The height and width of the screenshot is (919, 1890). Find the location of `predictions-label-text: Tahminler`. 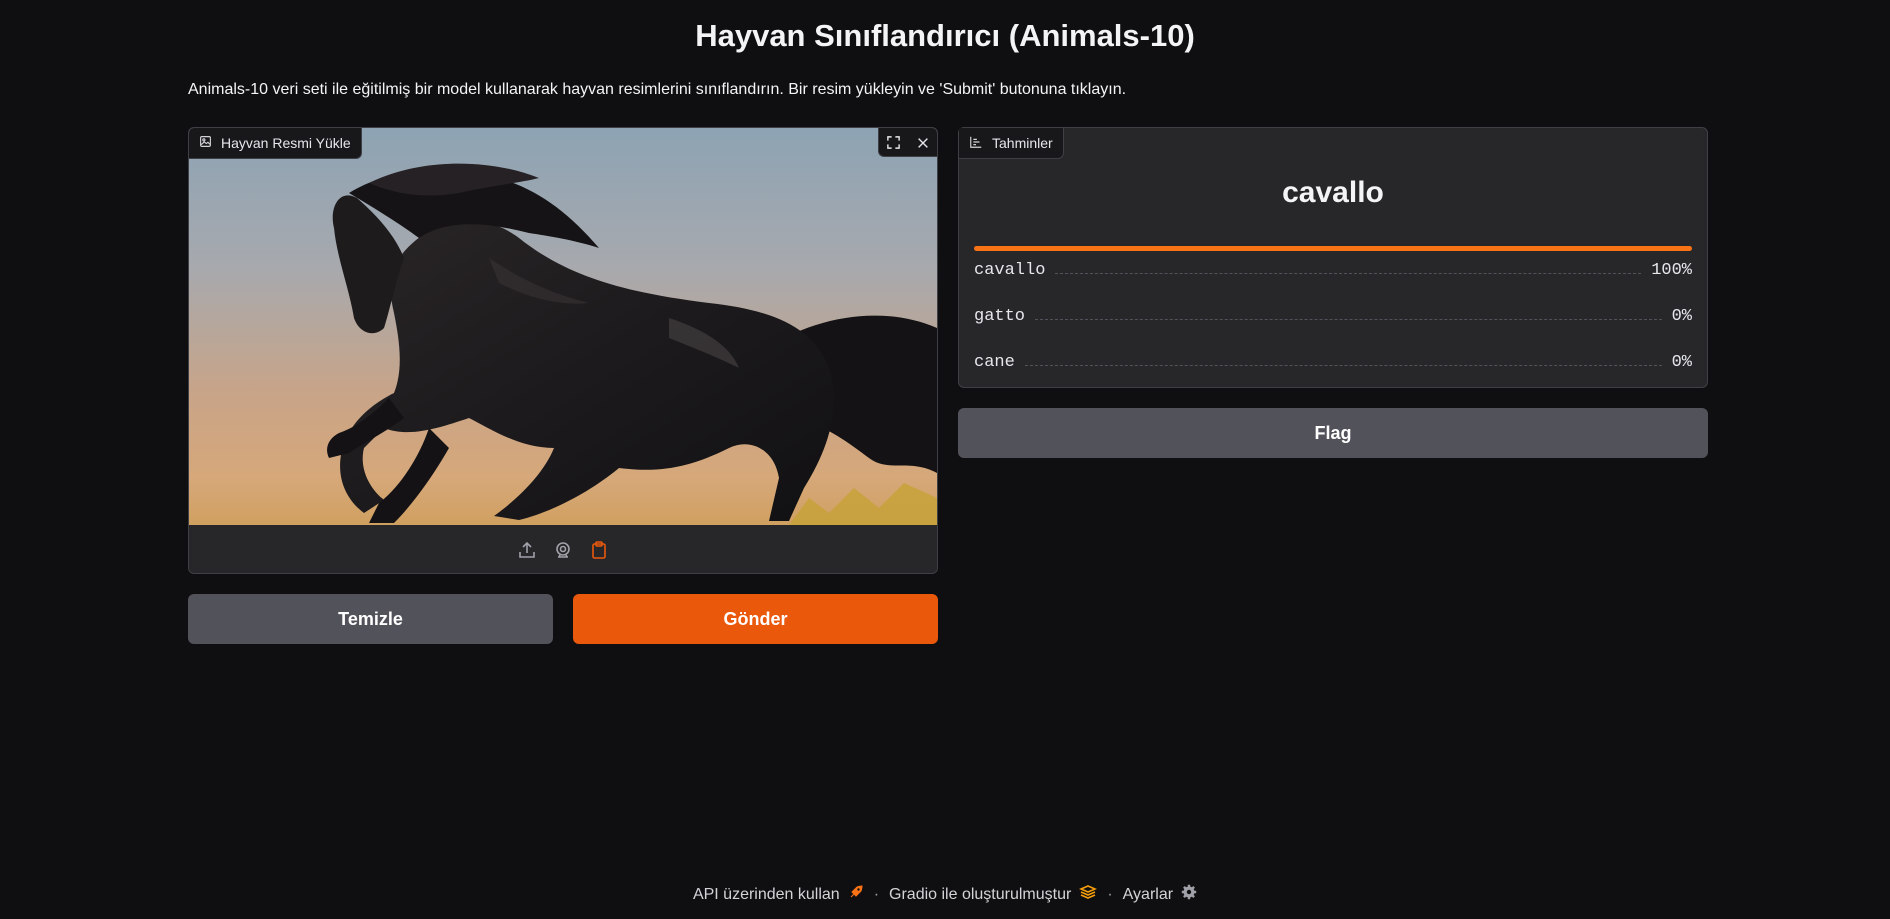

predictions-label-text: Tahminler is located at coordinates (1022, 143).